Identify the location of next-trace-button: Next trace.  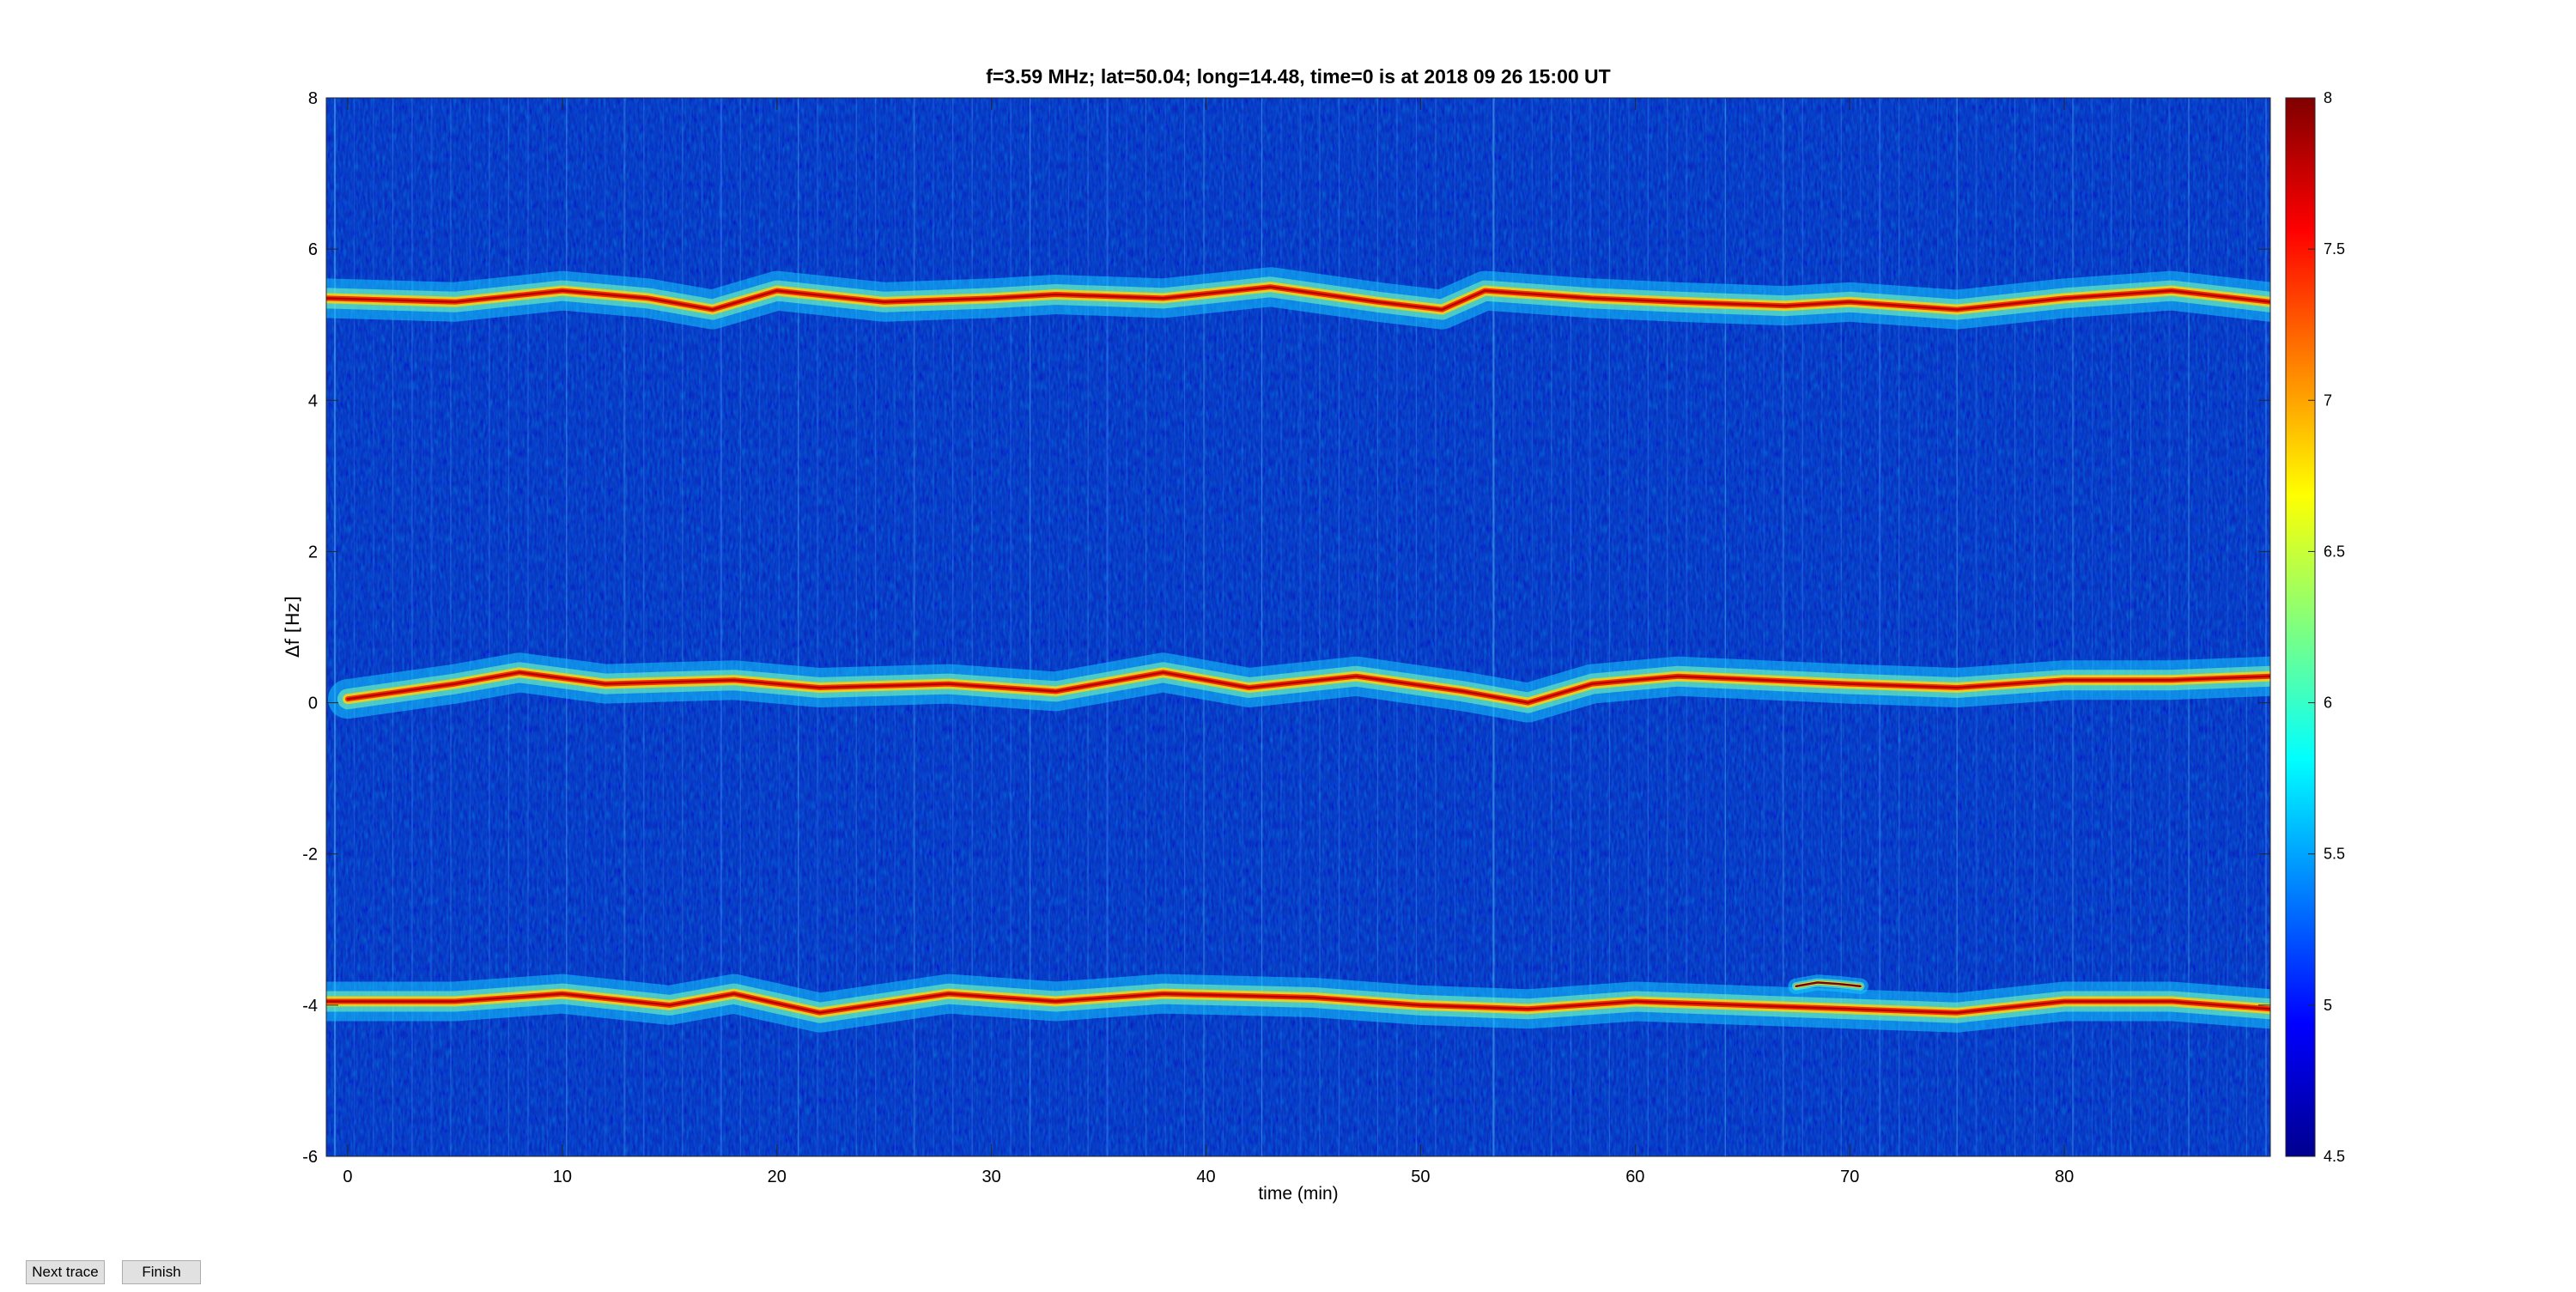
(66, 1272).